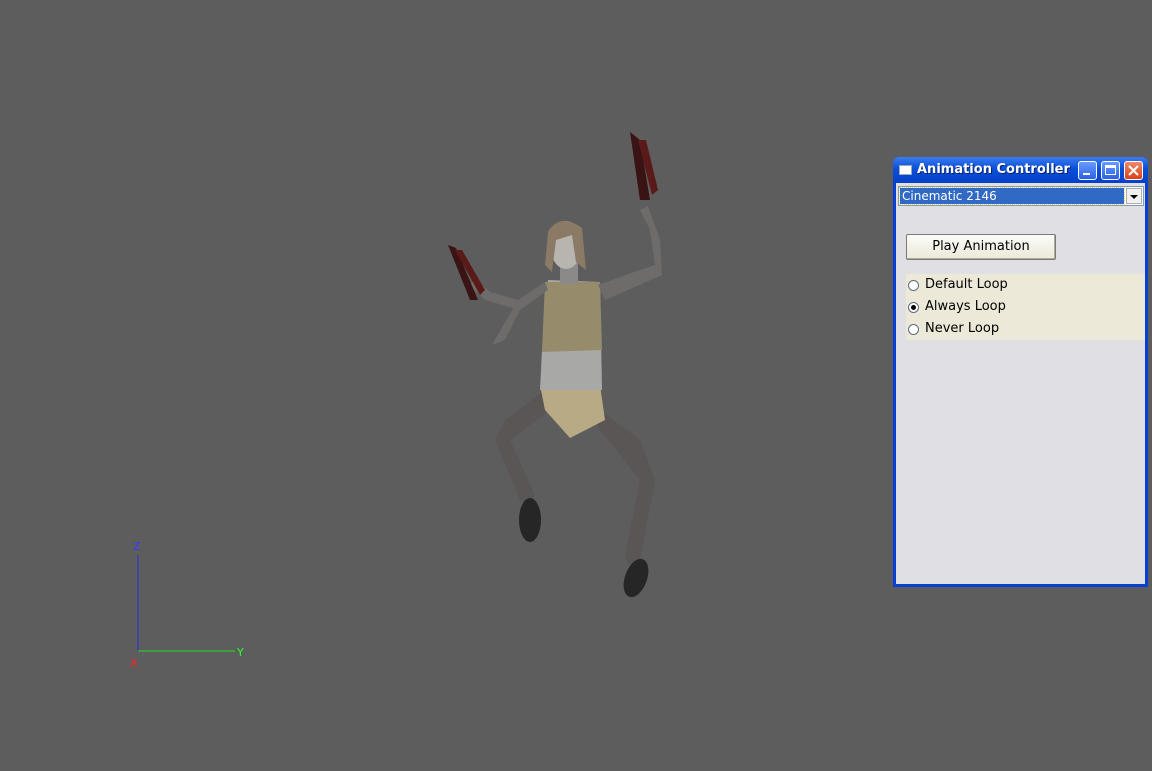 The image size is (1152, 771). I want to click on axis-z-label: Z, so click(137, 546).